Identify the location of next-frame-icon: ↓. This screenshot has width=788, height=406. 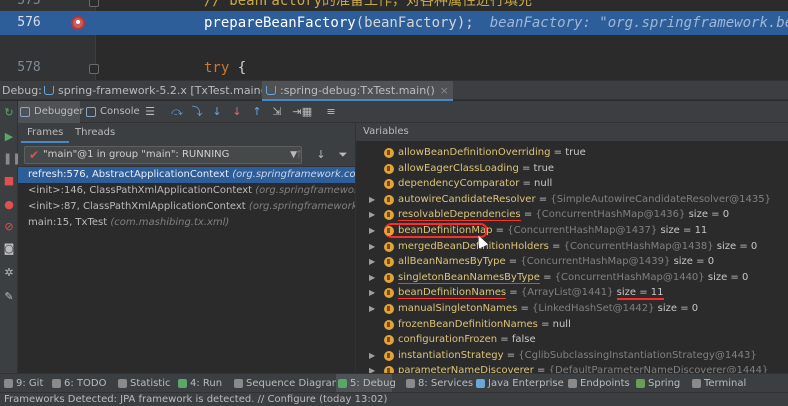
(321, 155).